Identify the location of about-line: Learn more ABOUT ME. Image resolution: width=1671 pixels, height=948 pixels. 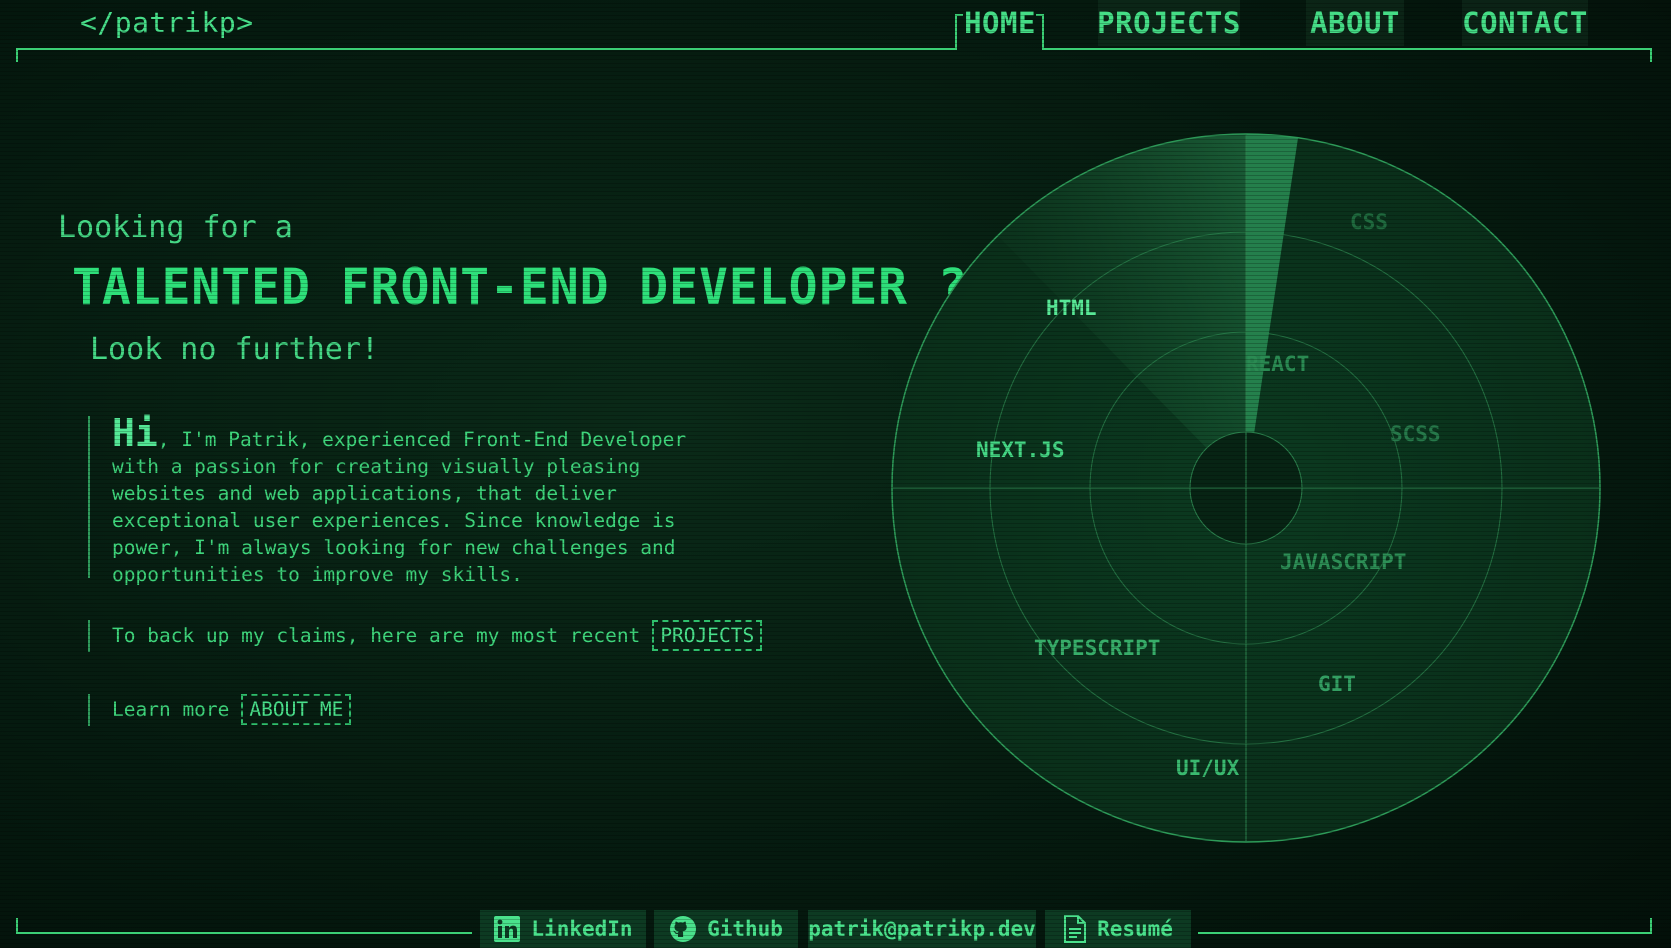
(232, 709).